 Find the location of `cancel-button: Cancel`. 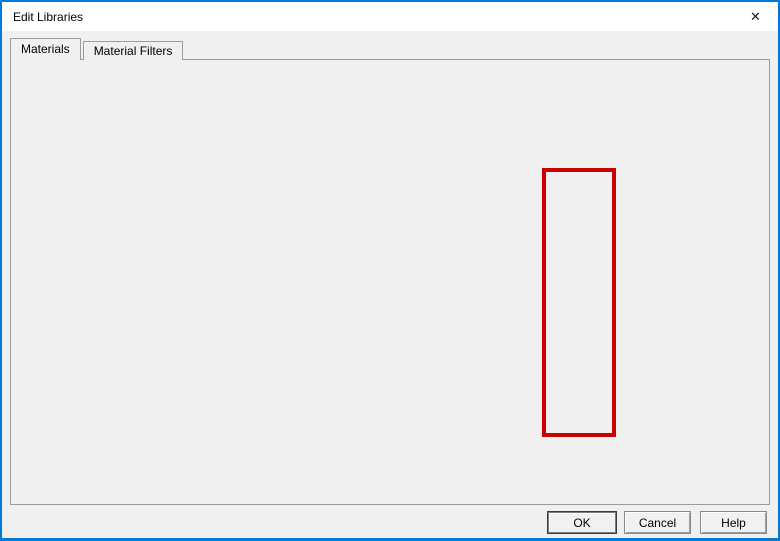

cancel-button: Cancel is located at coordinates (657, 522).